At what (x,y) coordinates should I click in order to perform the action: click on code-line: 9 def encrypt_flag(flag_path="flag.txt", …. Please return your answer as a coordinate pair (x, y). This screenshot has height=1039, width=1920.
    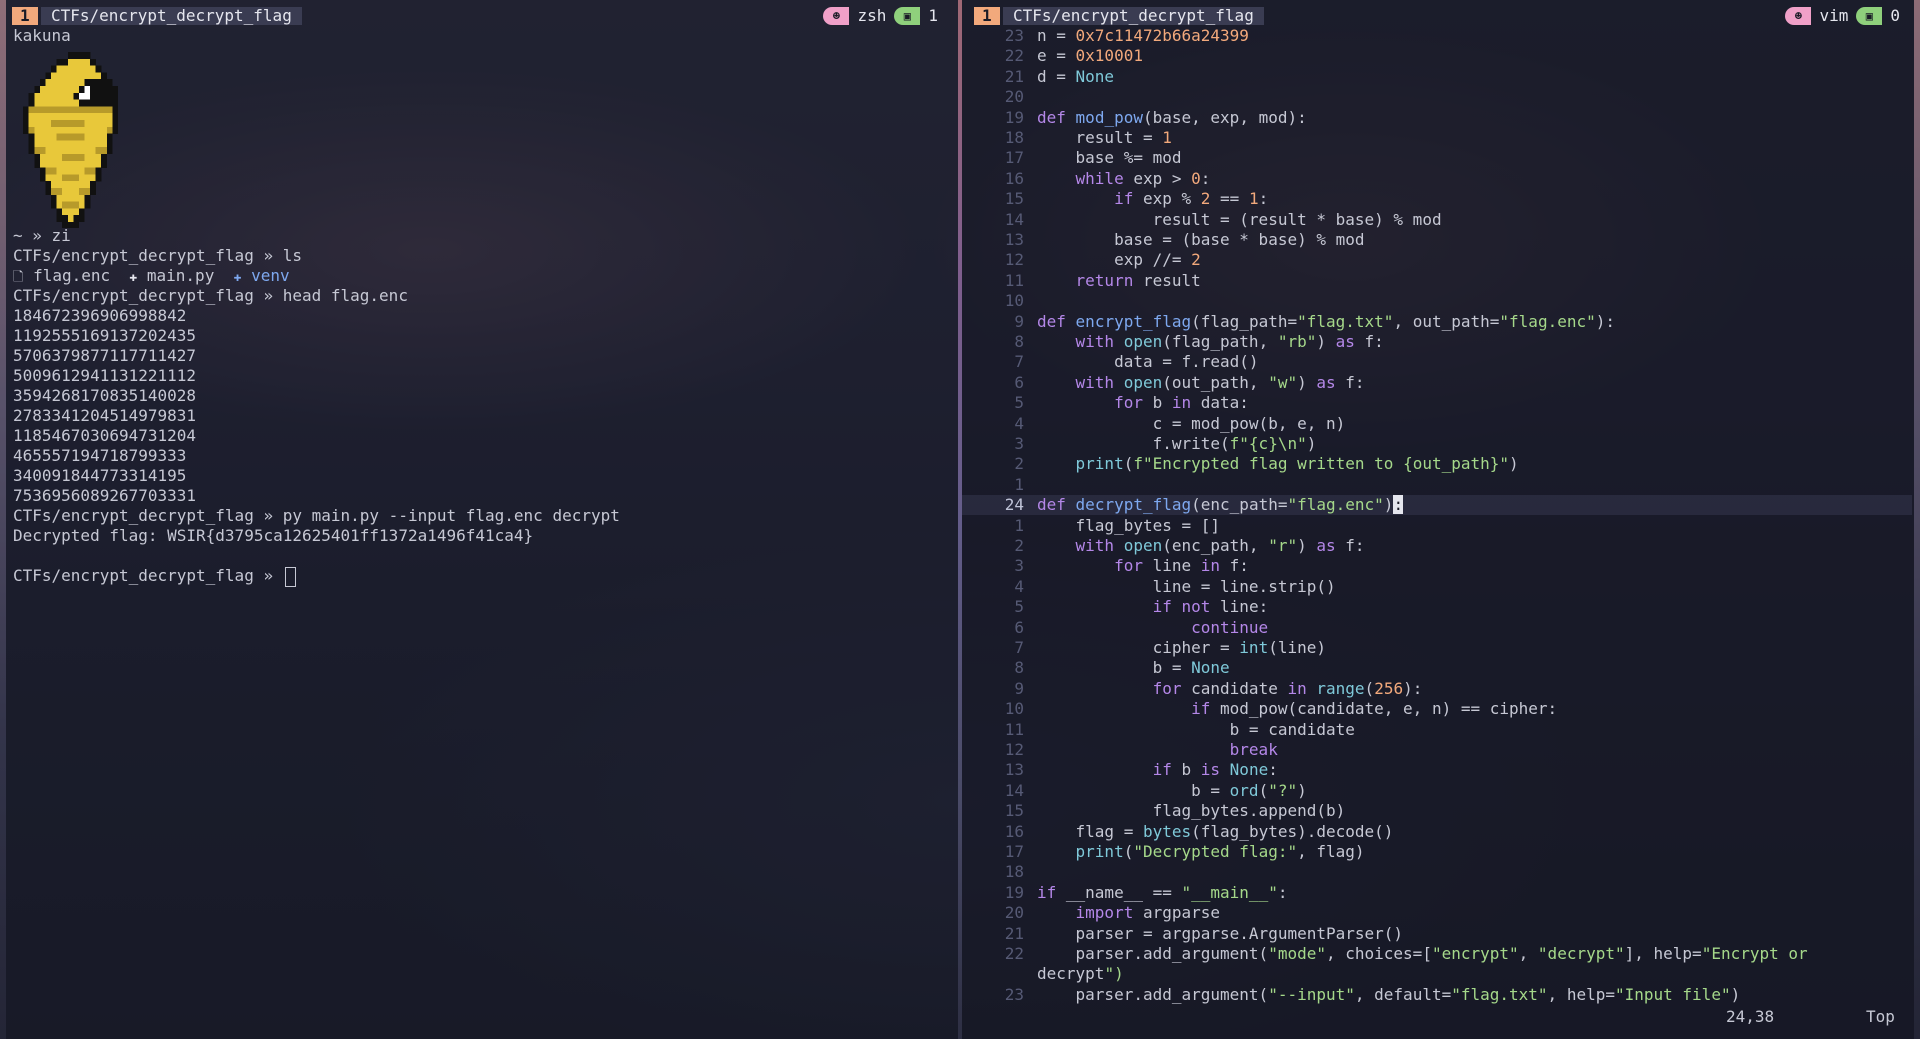
    Looking at the image, I should click on (1437, 322).